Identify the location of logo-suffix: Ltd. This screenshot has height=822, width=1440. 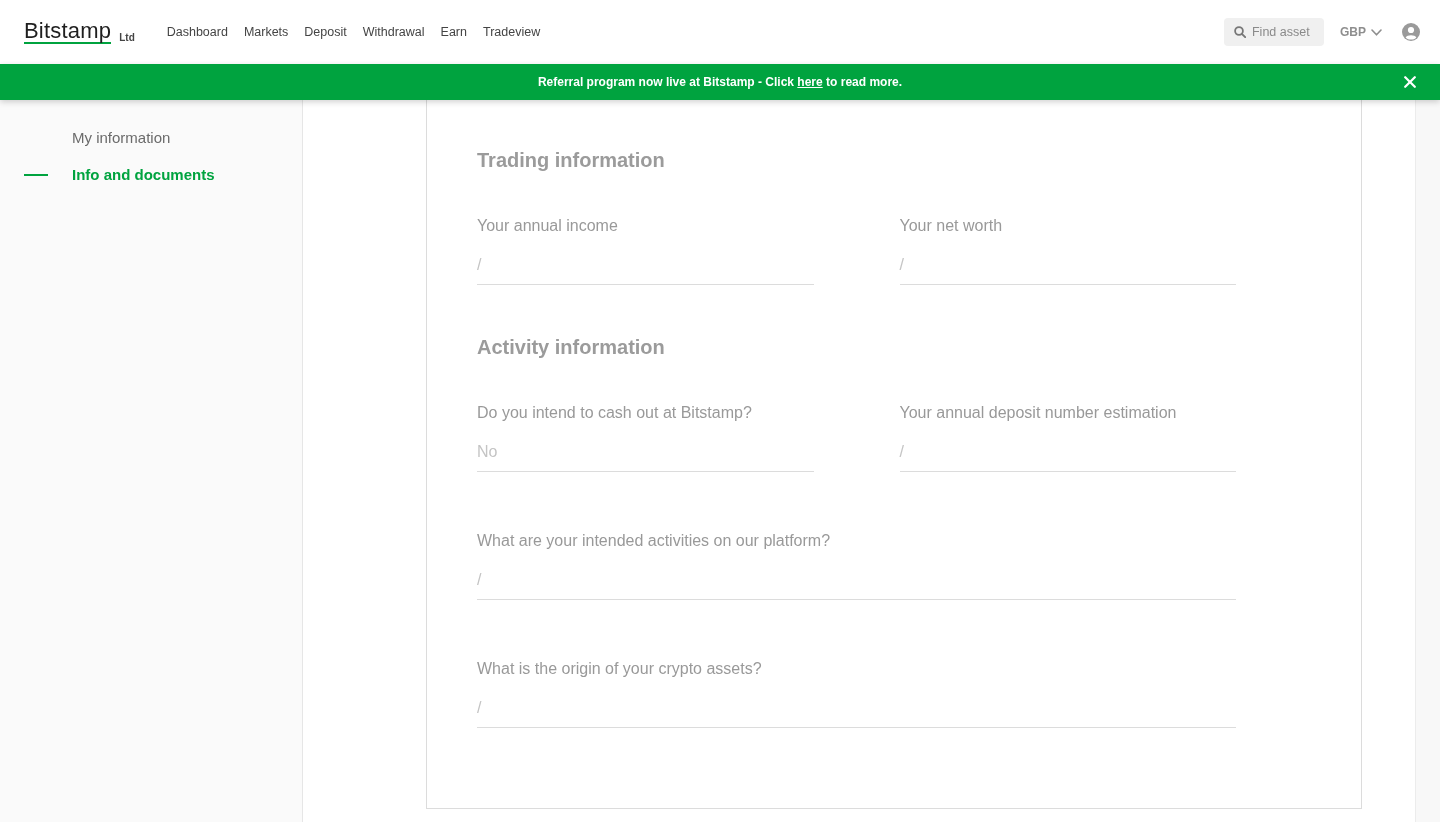
(127, 37).